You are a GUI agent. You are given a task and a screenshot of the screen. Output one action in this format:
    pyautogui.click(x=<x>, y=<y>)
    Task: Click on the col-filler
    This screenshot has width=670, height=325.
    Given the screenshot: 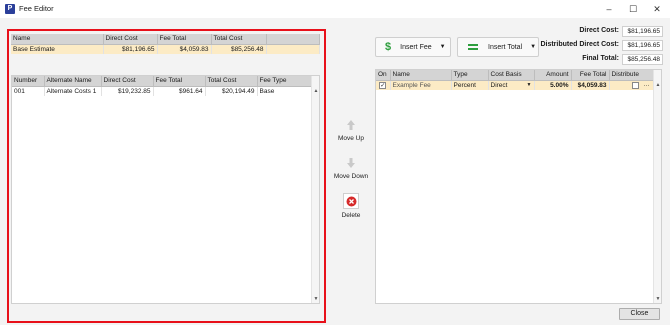 What is the action you would take?
    pyautogui.click(x=293, y=39)
    